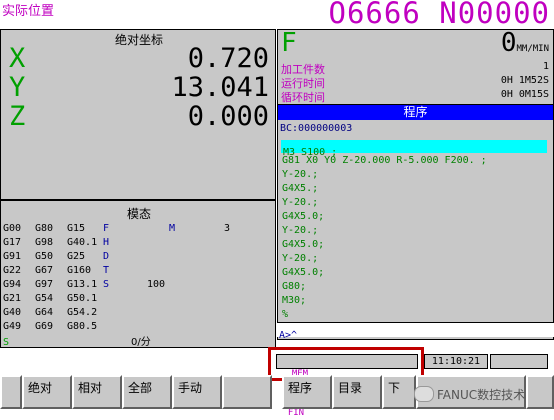 The width and height of the screenshot is (554, 420). What do you see at coordinates (97, 392) in the screenshot?
I see `softkey-relative: 相对` at bounding box center [97, 392].